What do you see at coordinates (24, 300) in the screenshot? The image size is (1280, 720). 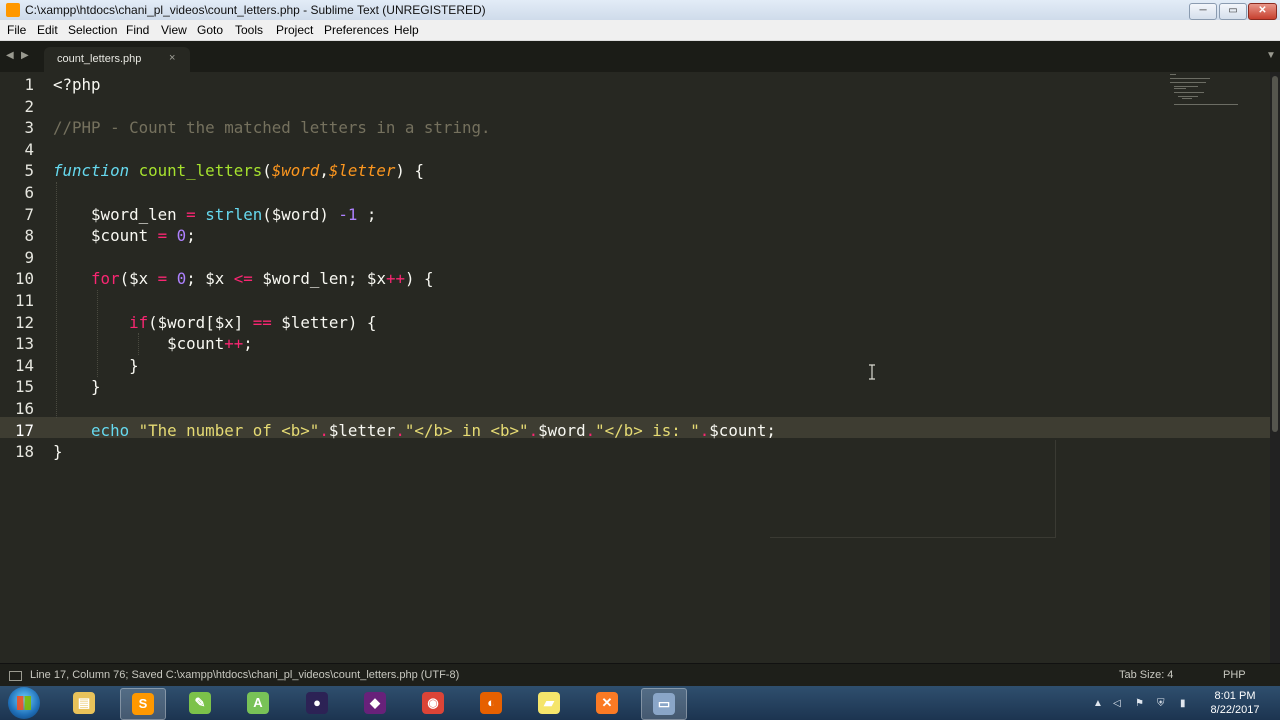 I see `line-number: 11` at bounding box center [24, 300].